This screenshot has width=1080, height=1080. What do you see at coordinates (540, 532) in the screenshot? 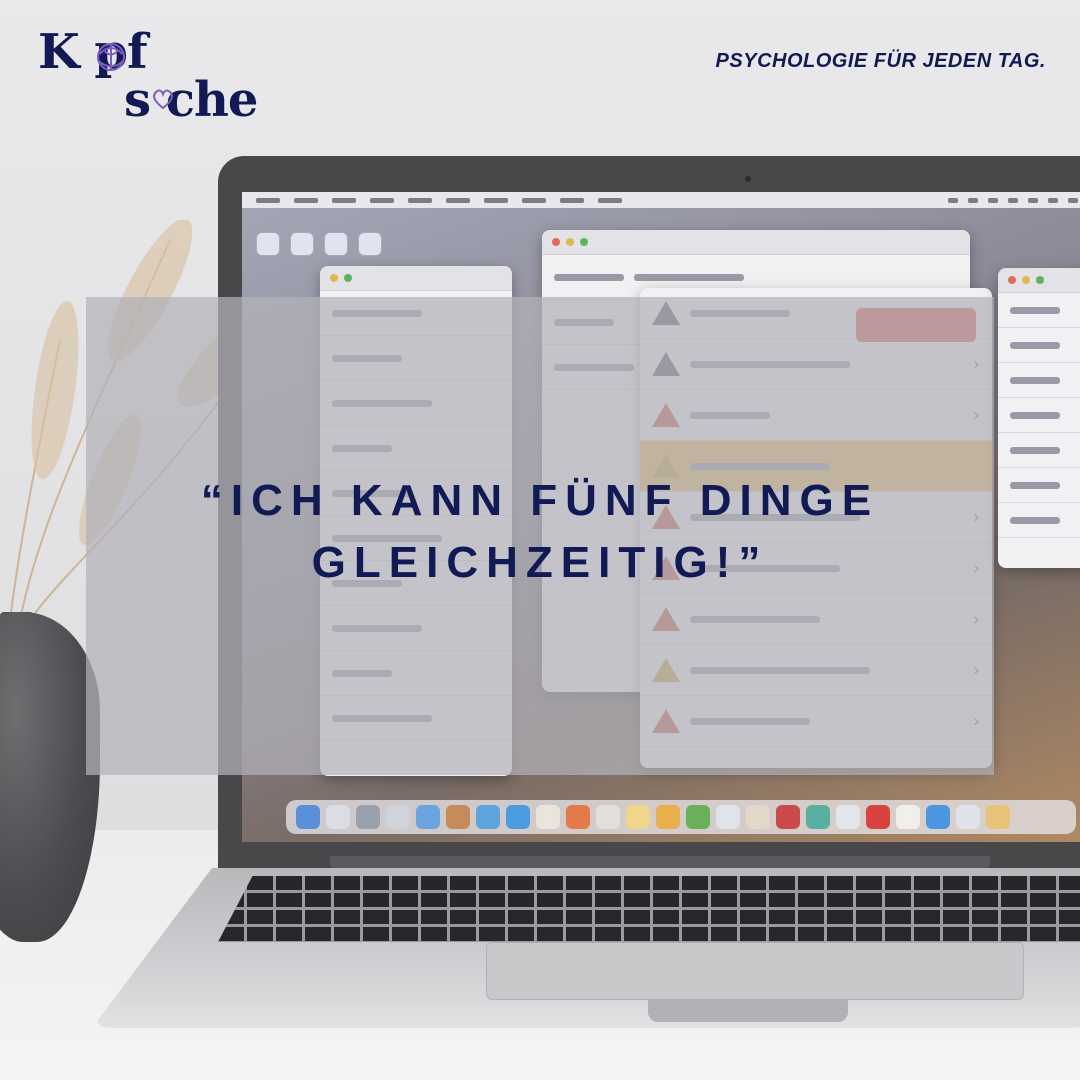
I see `quote-text: “ICH KANN FÜNF DINGE GLEICHZEITIG!”` at bounding box center [540, 532].